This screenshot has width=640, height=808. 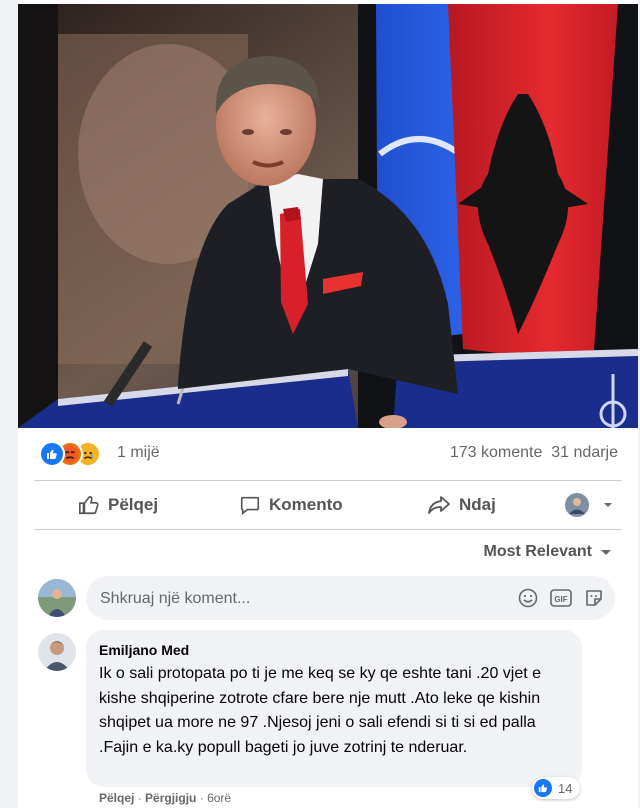 What do you see at coordinates (138, 453) in the screenshot?
I see `reaction-count: 1 mijë` at bounding box center [138, 453].